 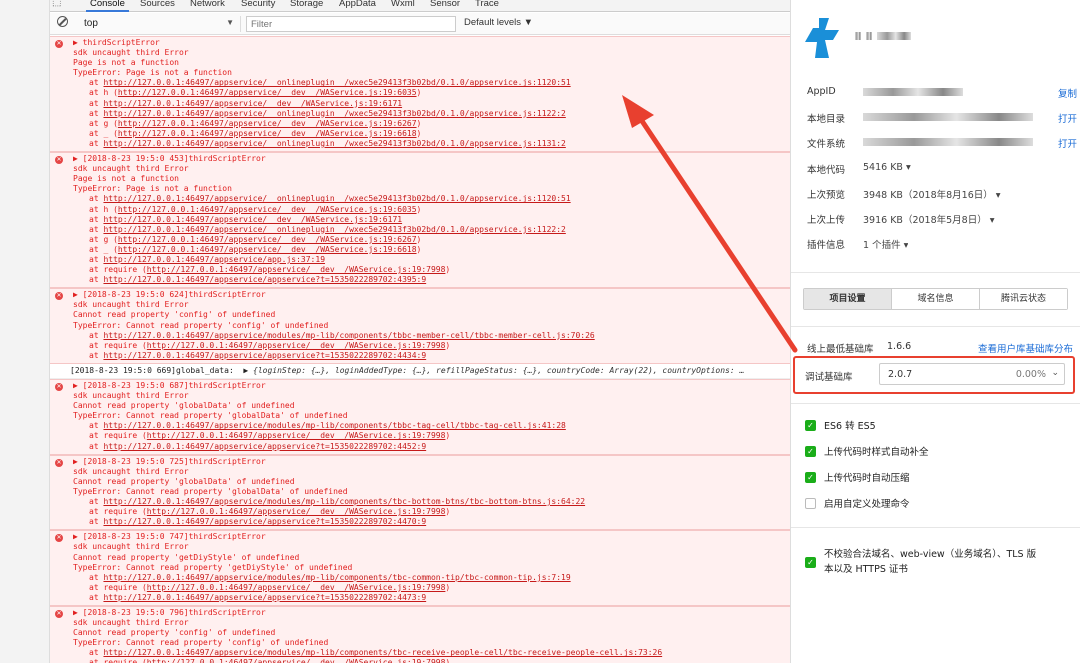 What do you see at coordinates (1067, 143) in the screenshot?
I see `open-filesystem-button: 打开` at bounding box center [1067, 143].